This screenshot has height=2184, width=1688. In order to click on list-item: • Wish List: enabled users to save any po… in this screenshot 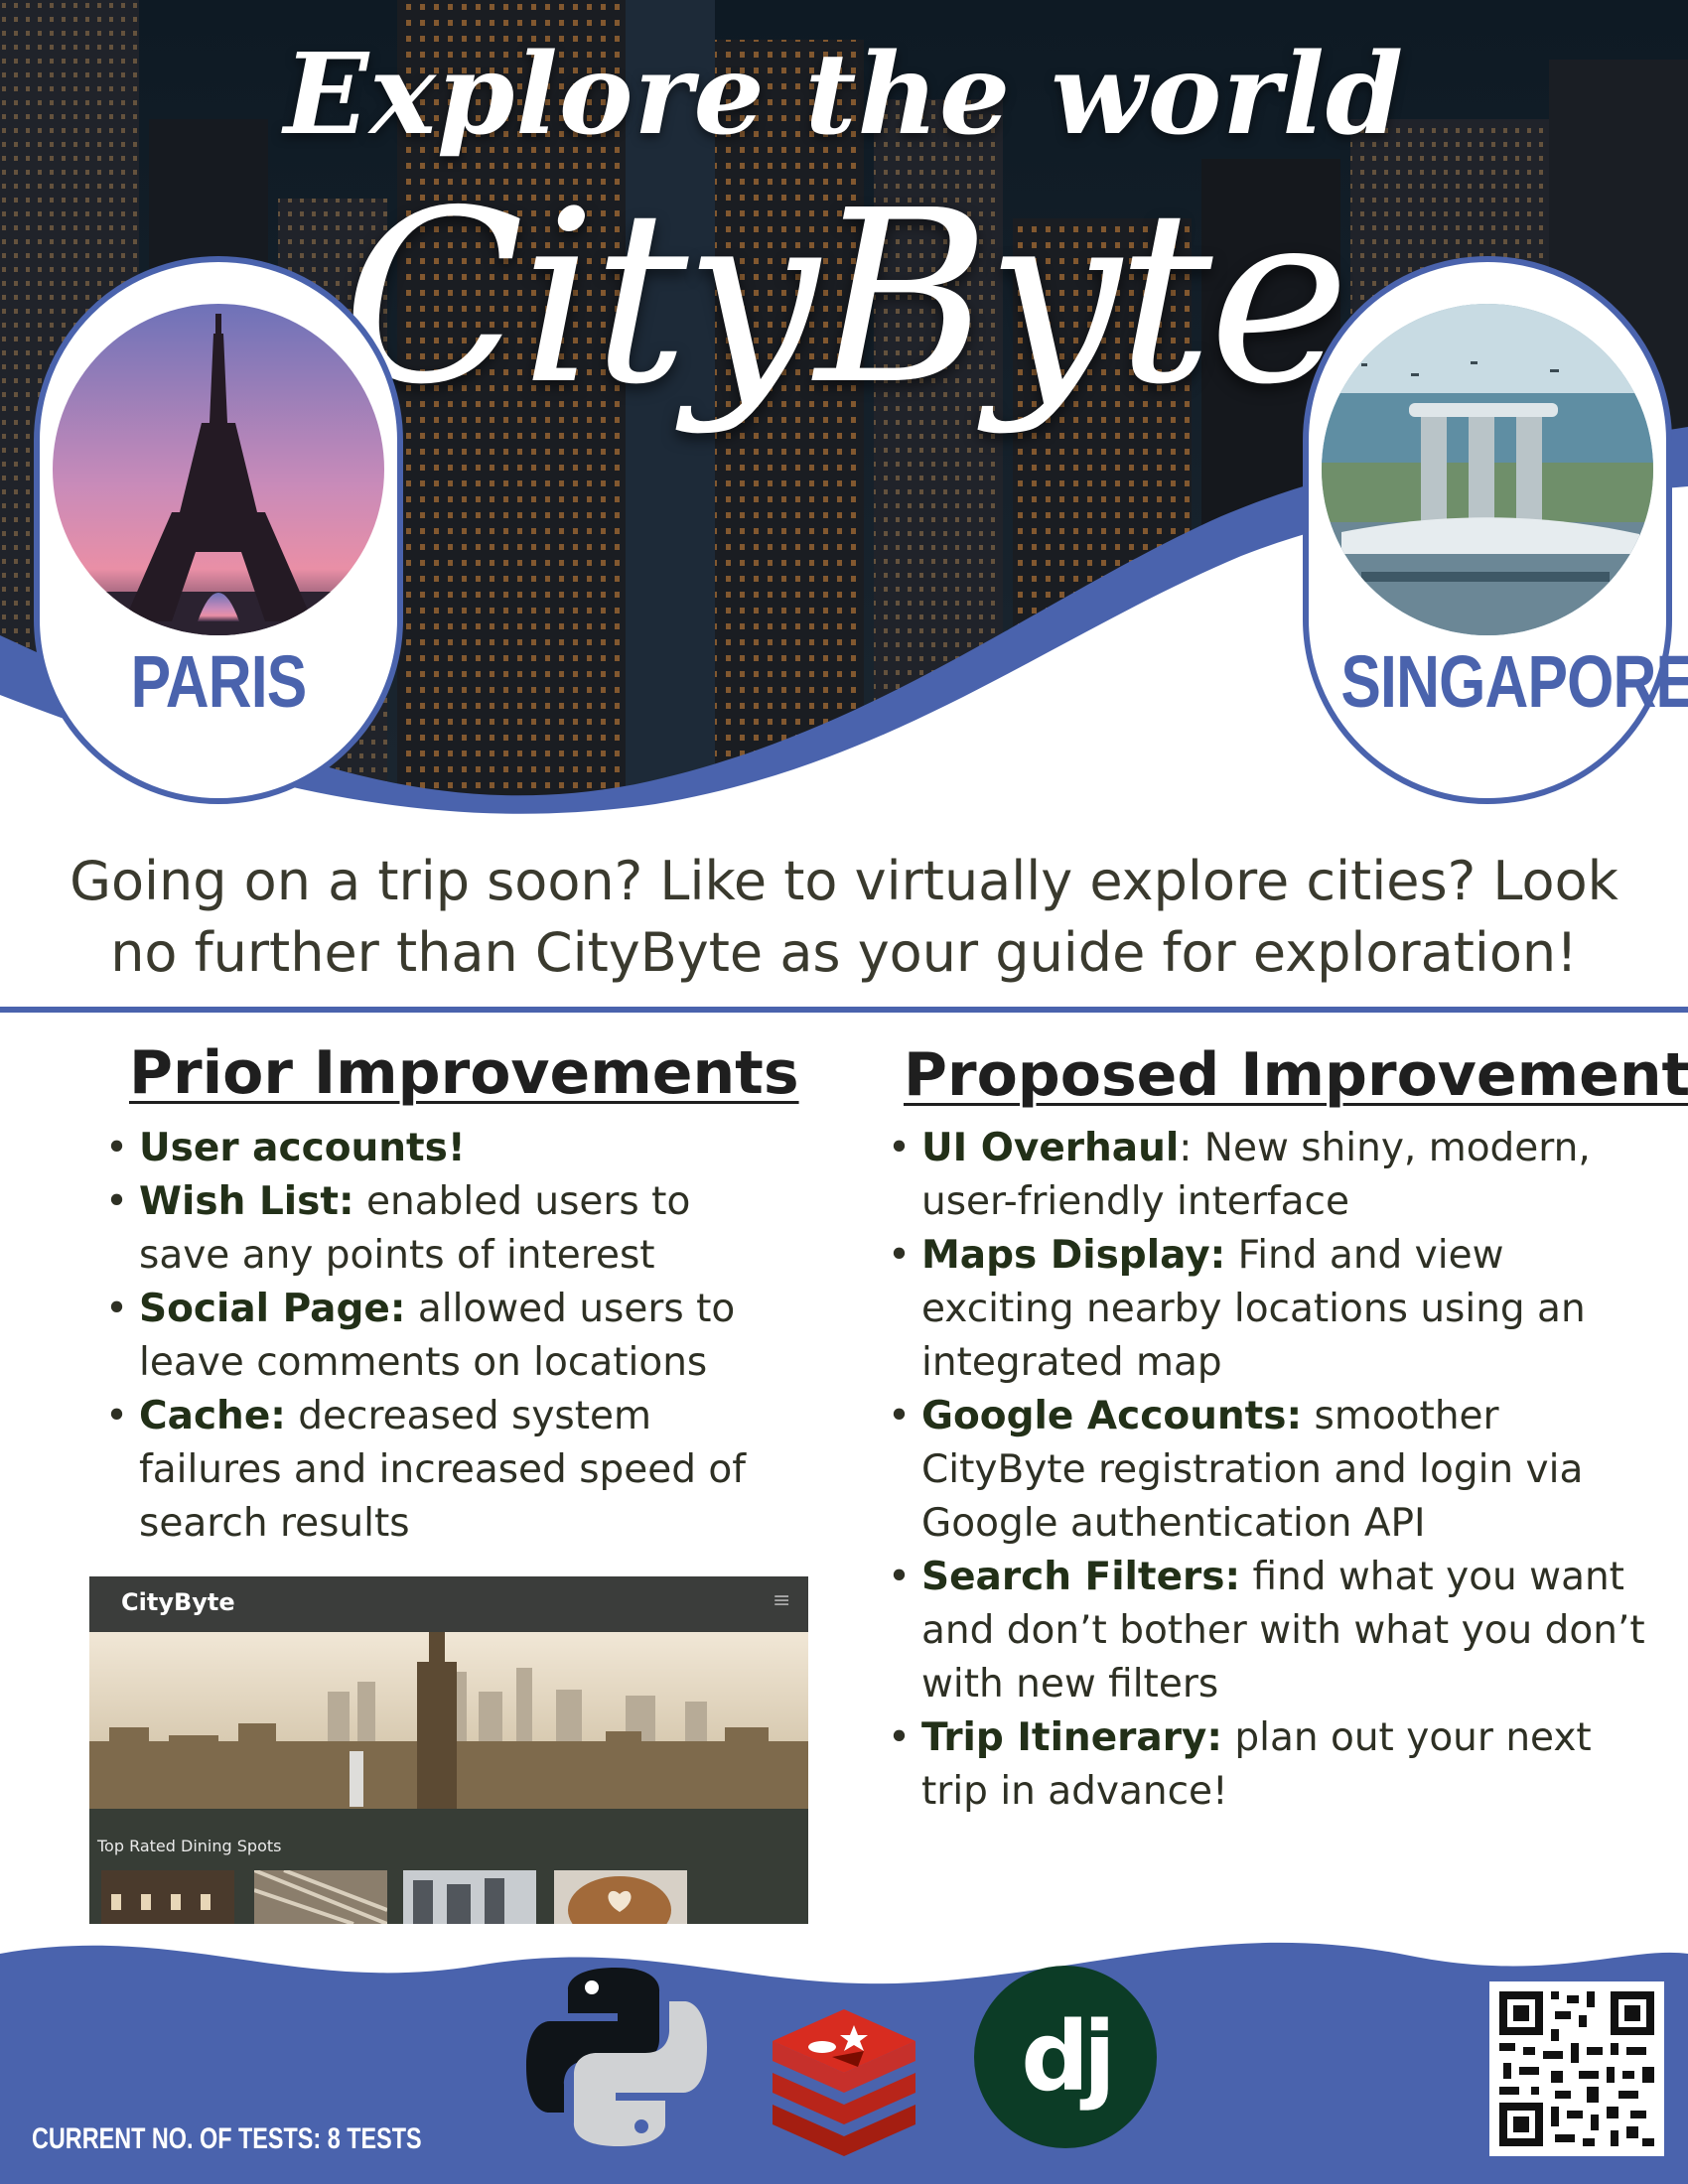, I will do `click(439, 1229)`.